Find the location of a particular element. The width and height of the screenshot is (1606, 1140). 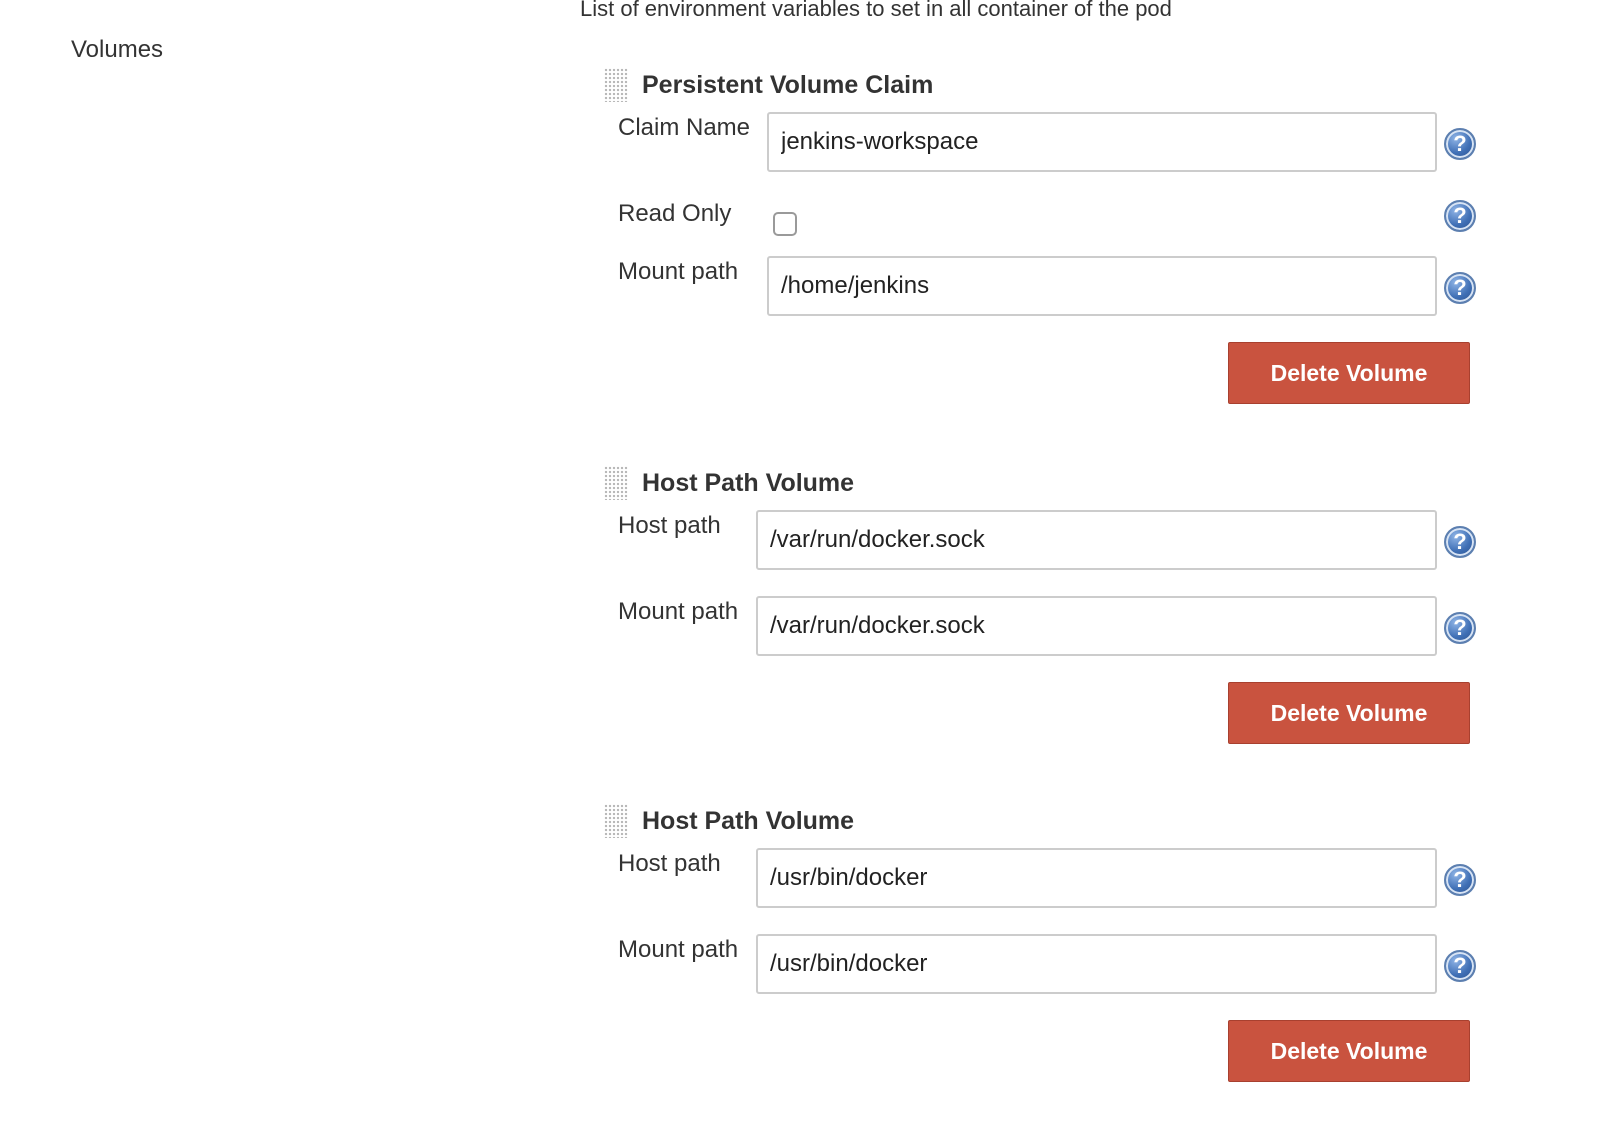

read-only-checkbox is located at coordinates (785, 224).